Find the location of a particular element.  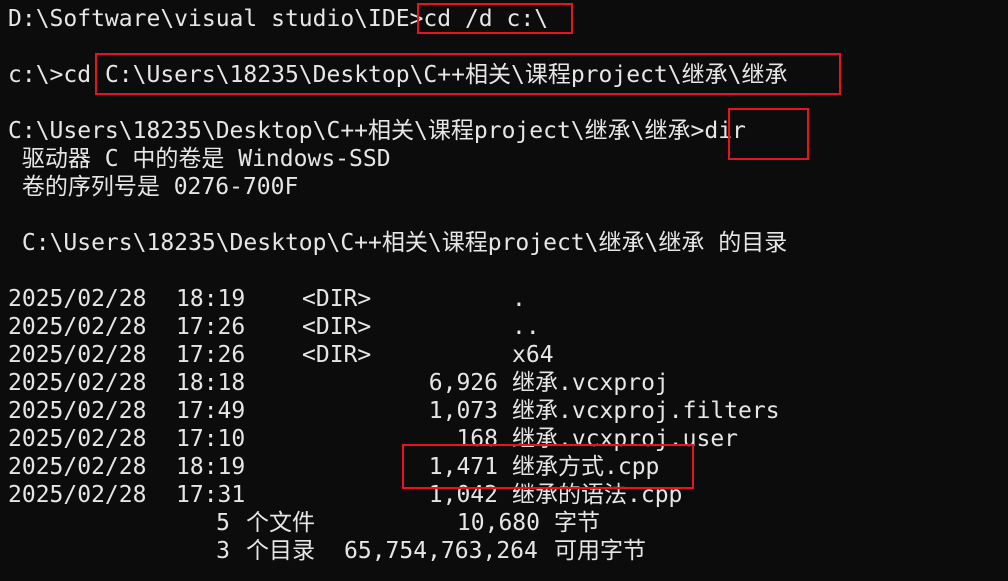

entry-name: .. is located at coordinates (526, 327).